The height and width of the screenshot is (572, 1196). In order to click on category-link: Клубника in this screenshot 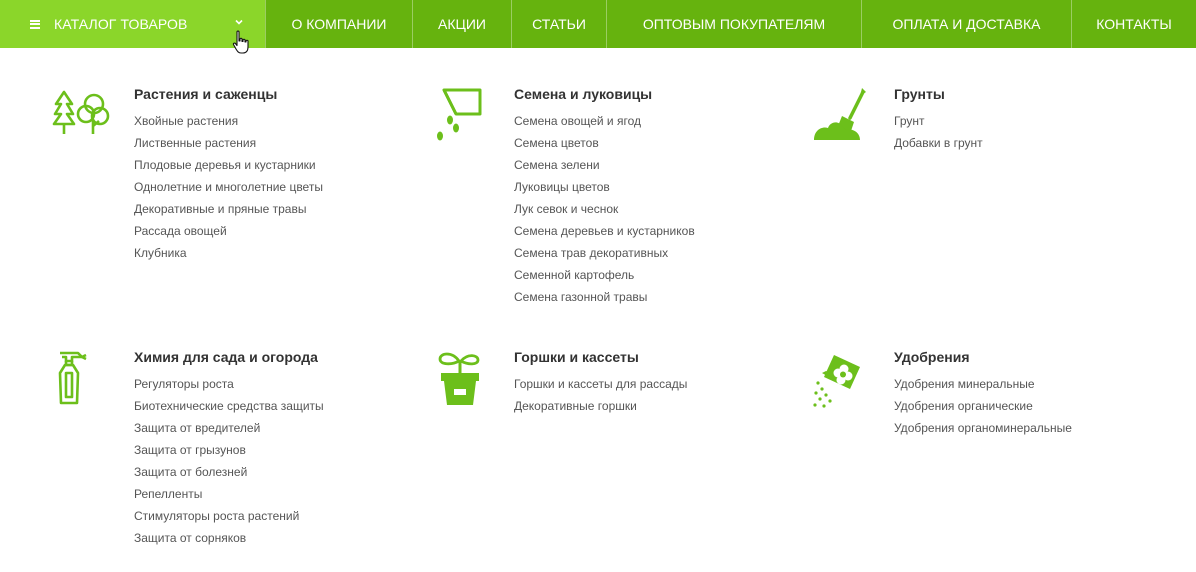, I will do `click(228, 253)`.